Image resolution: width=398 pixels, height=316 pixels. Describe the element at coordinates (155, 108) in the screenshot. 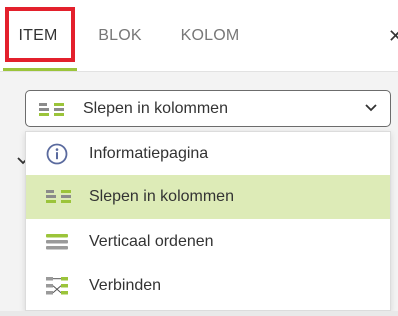

I see `select-value: Slepen in kolommen` at that location.